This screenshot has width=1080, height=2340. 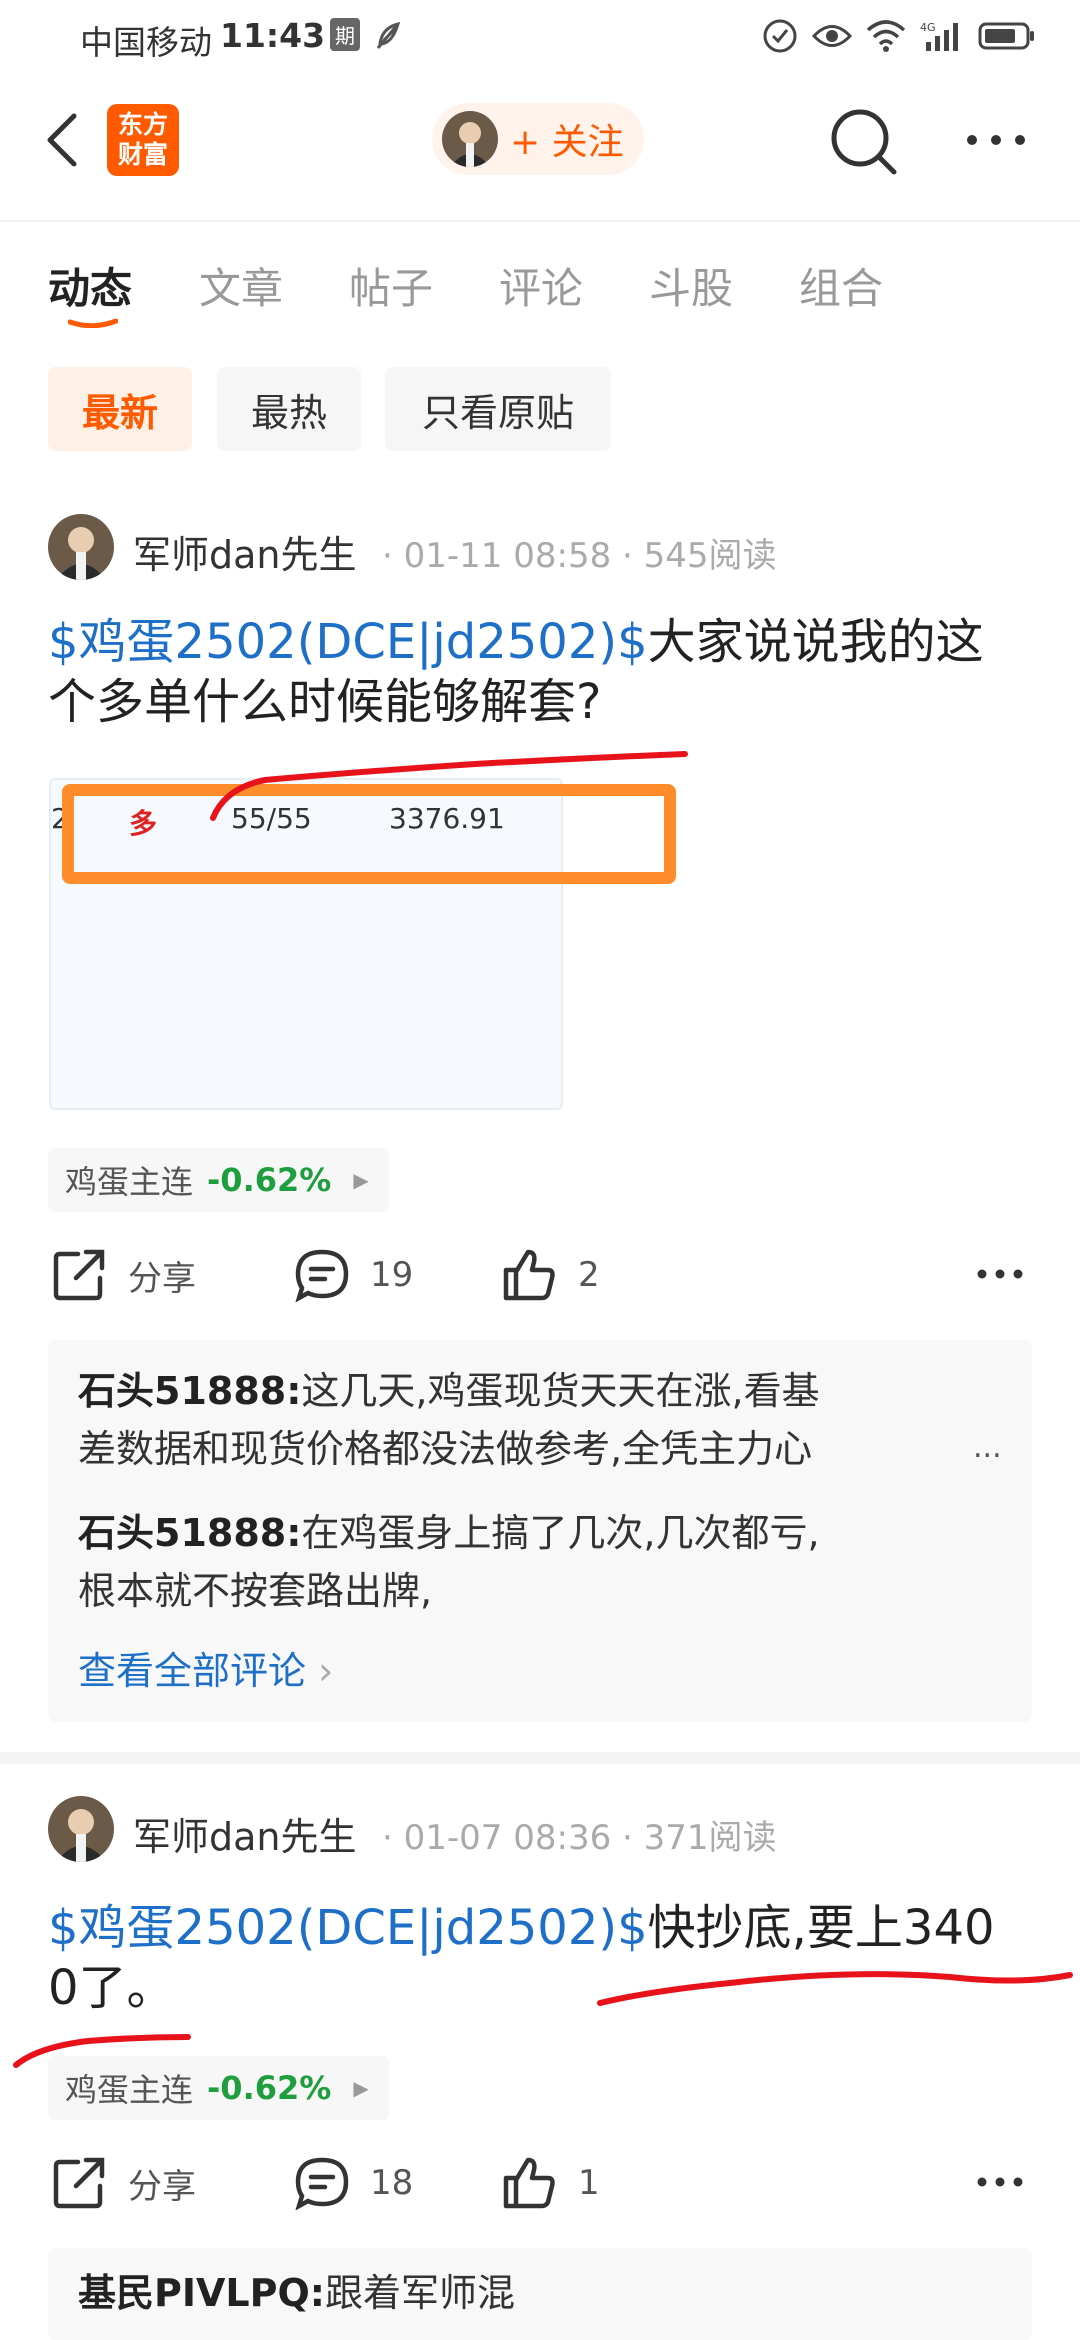 What do you see at coordinates (90, 285) in the screenshot?
I see `tab-dynamics: 动态` at bounding box center [90, 285].